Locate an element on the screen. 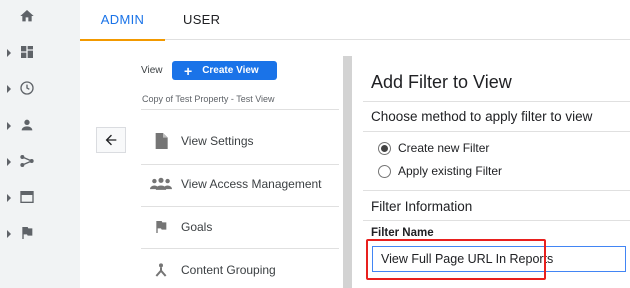 Image resolution: width=630 pixels, height=288 pixels. filter-name-input is located at coordinates (499, 259).